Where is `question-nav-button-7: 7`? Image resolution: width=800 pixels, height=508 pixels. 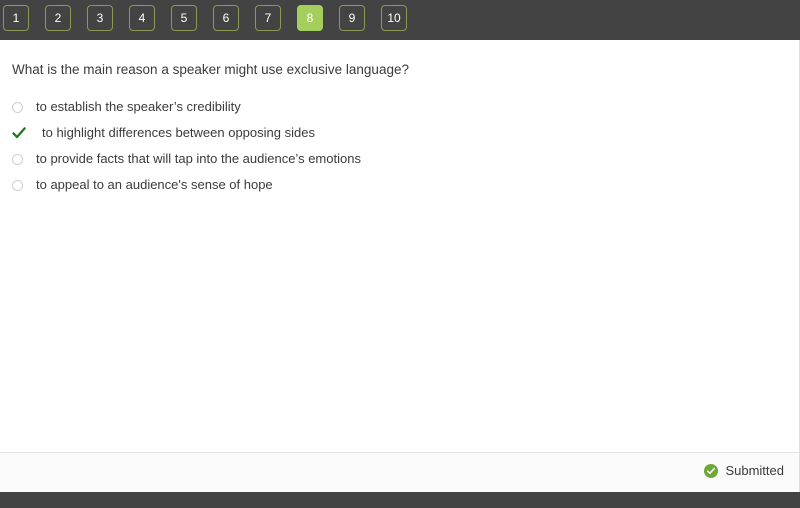
question-nav-button-7: 7 is located at coordinates (268, 18).